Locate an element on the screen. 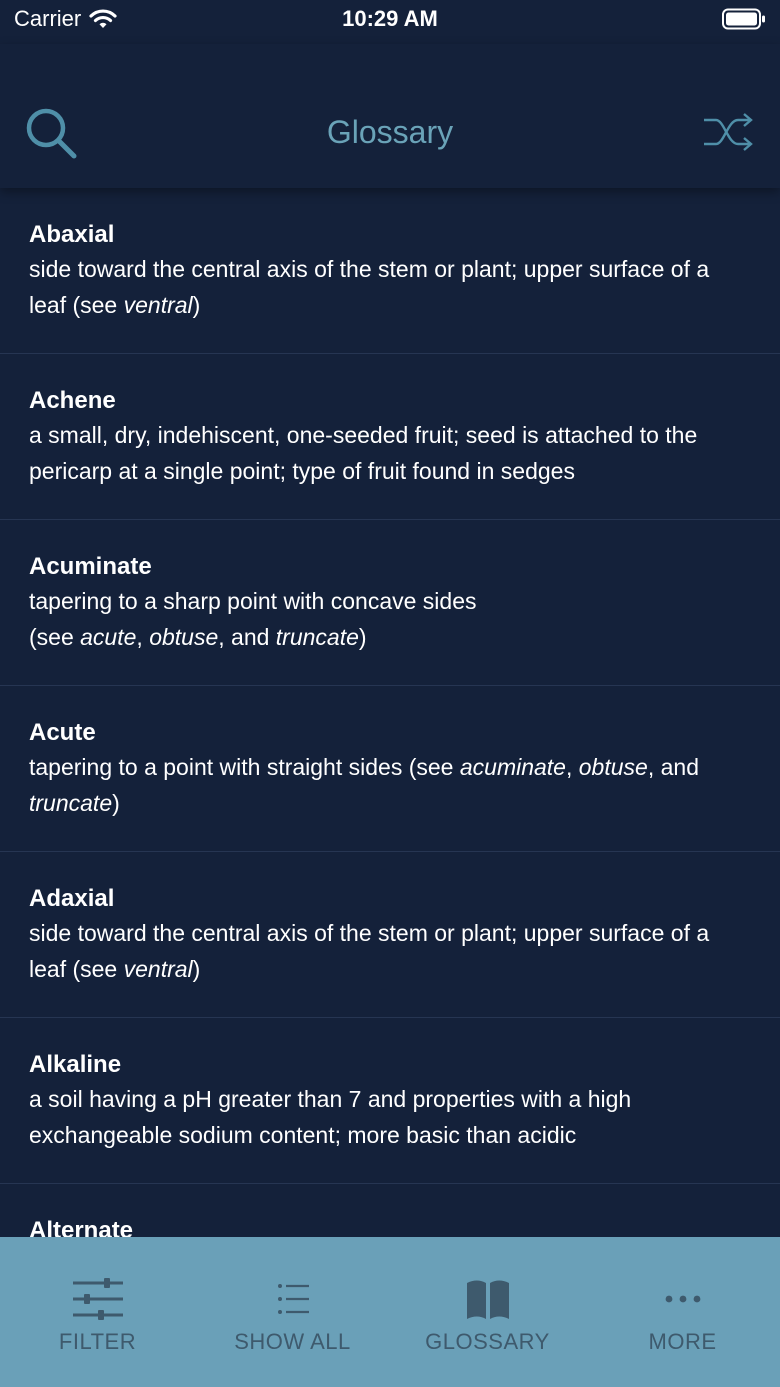  glossary-term: Acute is located at coordinates (62, 732).